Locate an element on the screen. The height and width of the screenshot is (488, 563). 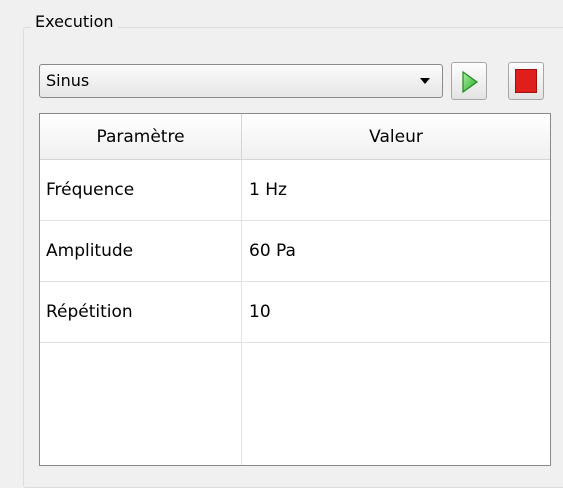
column-header-parameter: Paramètre is located at coordinates (141, 137).